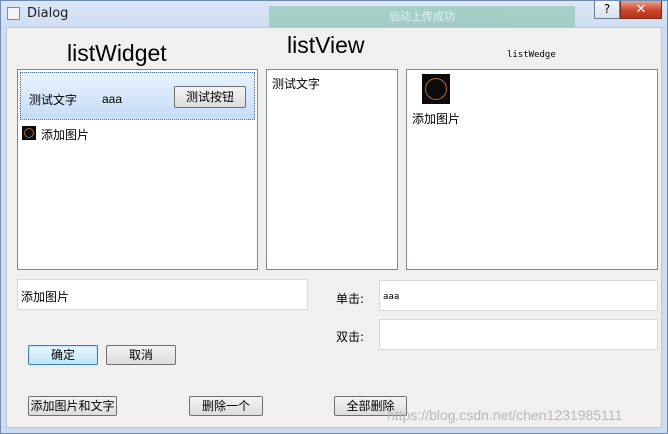 The width and height of the screenshot is (668, 434). What do you see at coordinates (505, 415) in the screenshot?
I see `watermark: https://blog.csdn.net/chen1231985111` at bounding box center [505, 415].